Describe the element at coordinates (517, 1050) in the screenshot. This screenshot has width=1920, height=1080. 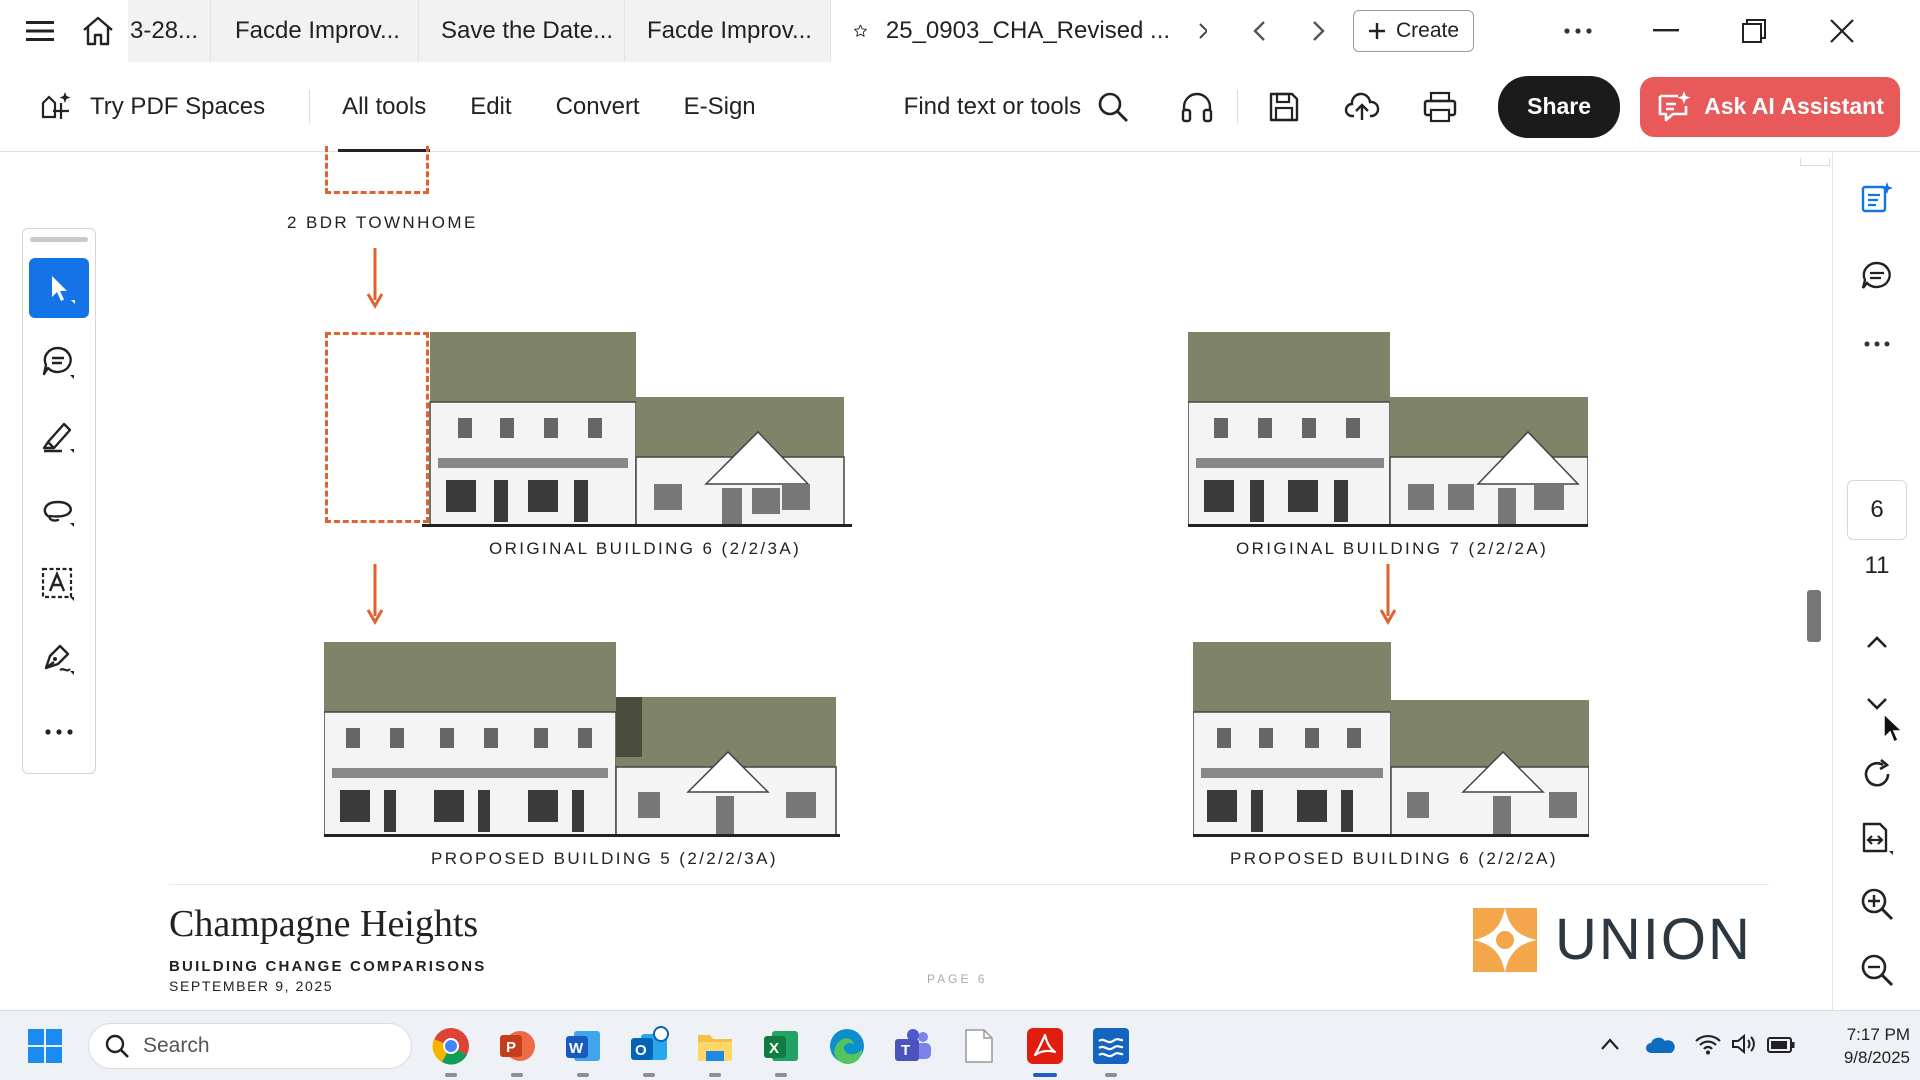
I see `powerpoint-app-icon: P` at that location.